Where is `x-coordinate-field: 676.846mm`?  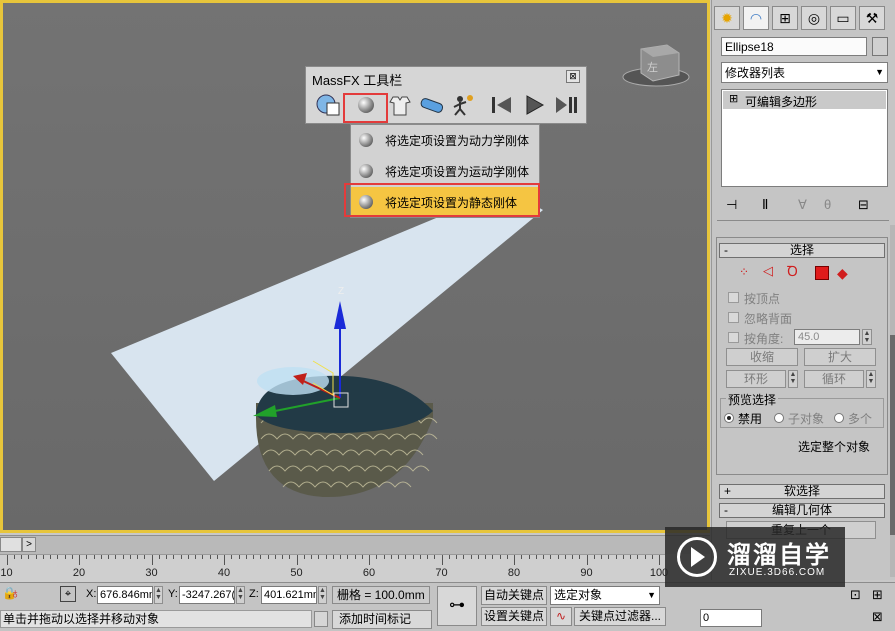 x-coordinate-field: 676.846mm is located at coordinates (125, 595).